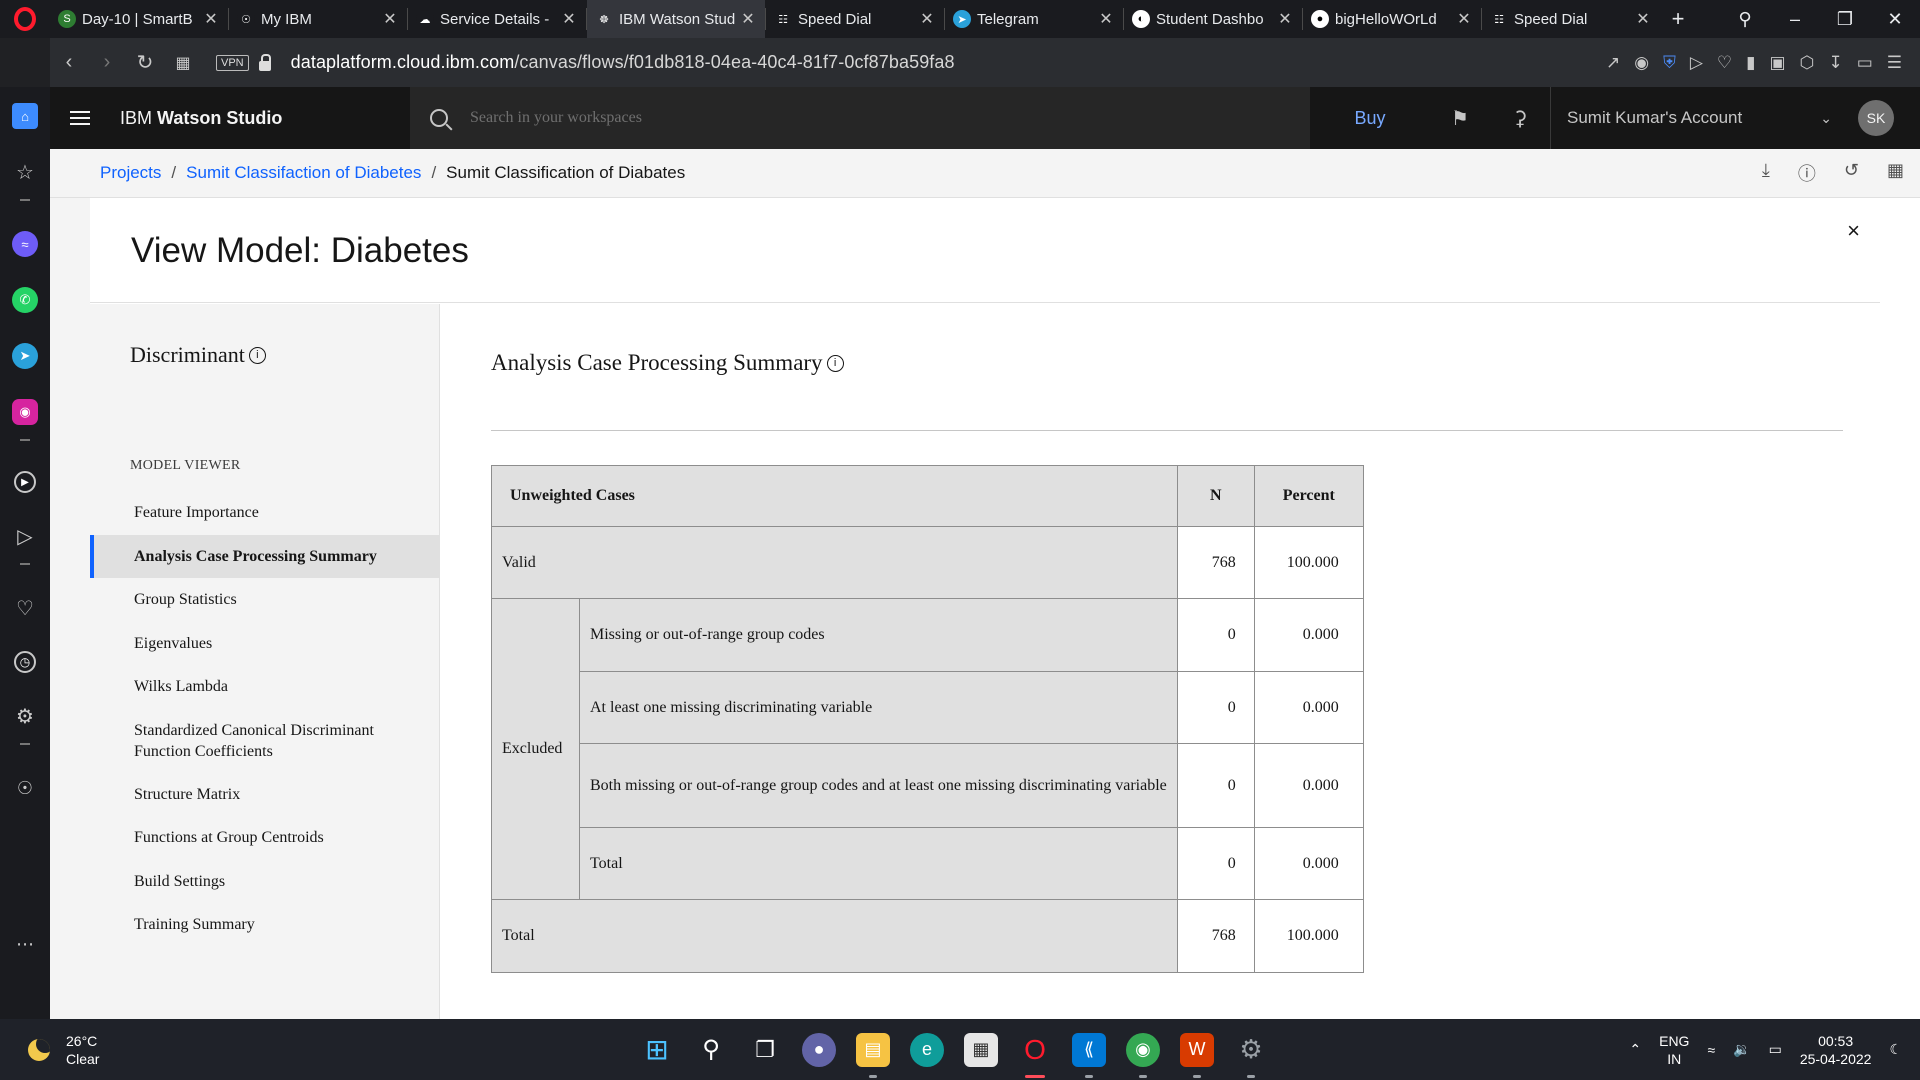 The height and width of the screenshot is (1080, 1920). Describe the element at coordinates (1895, 1049) in the screenshot. I see `focus-assist-icon: ☾` at that location.